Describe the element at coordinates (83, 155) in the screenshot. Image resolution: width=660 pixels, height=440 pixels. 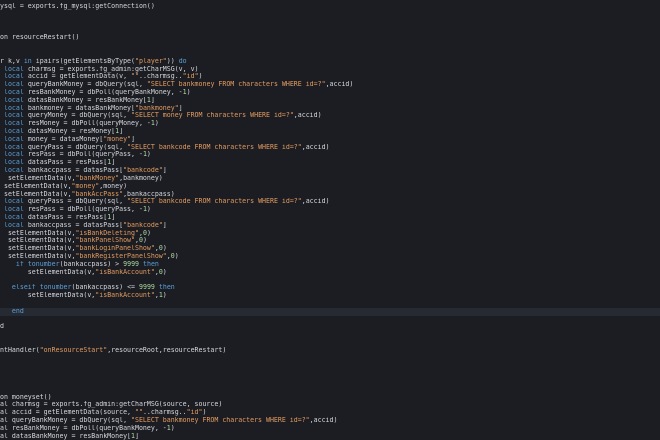
I see `code-token: resPass = dbPoll(queryPass, -` at that location.